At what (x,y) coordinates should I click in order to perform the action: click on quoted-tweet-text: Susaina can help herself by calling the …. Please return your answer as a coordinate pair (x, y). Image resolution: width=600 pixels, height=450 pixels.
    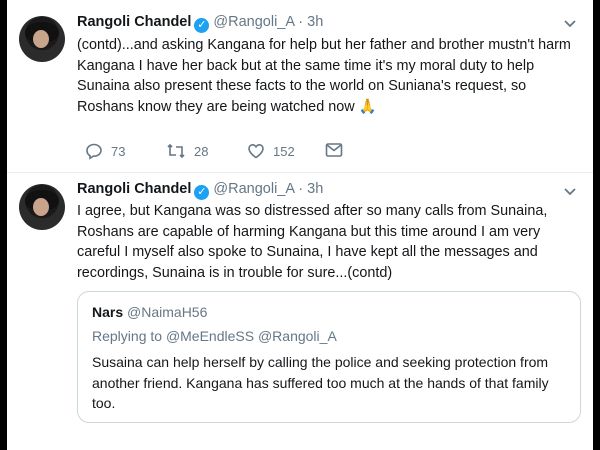
    Looking at the image, I should click on (320, 382).